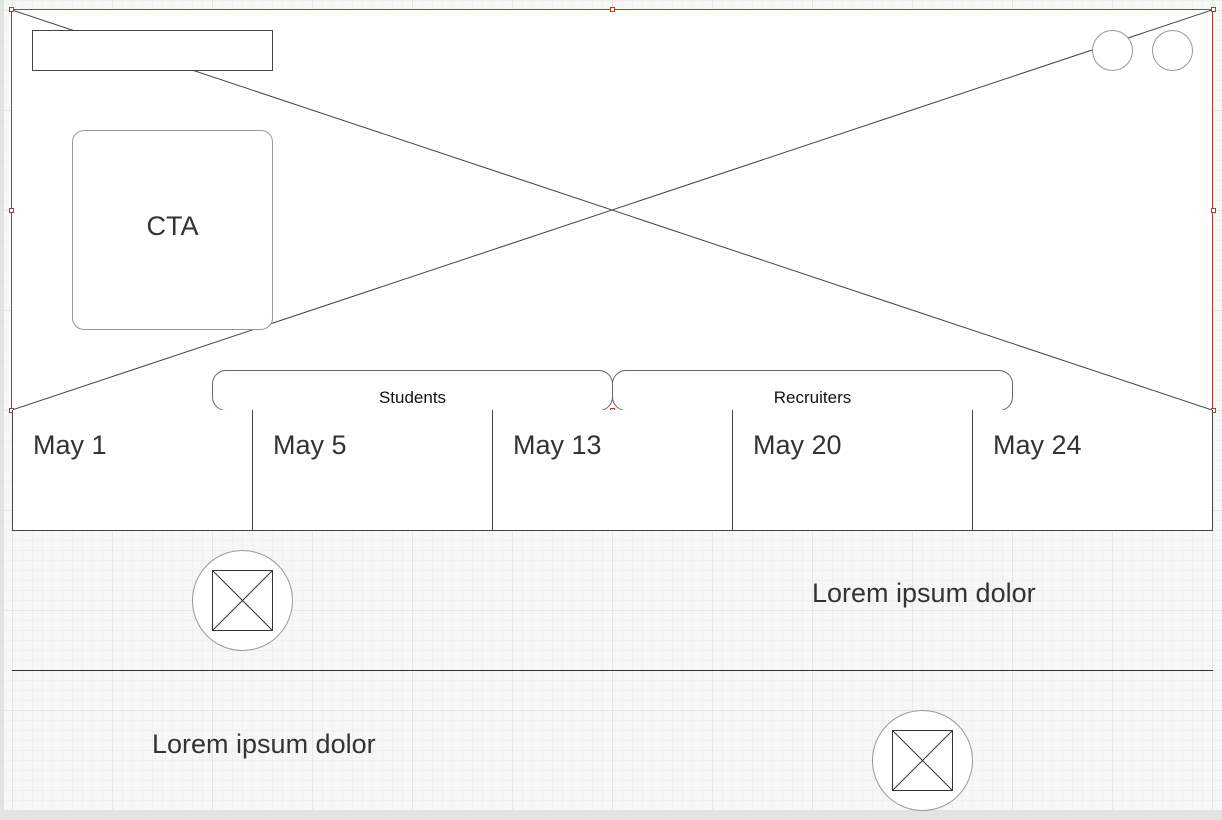 The height and width of the screenshot is (820, 1222). I want to click on tab-recruiters: Recruiters, so click(812, 390).